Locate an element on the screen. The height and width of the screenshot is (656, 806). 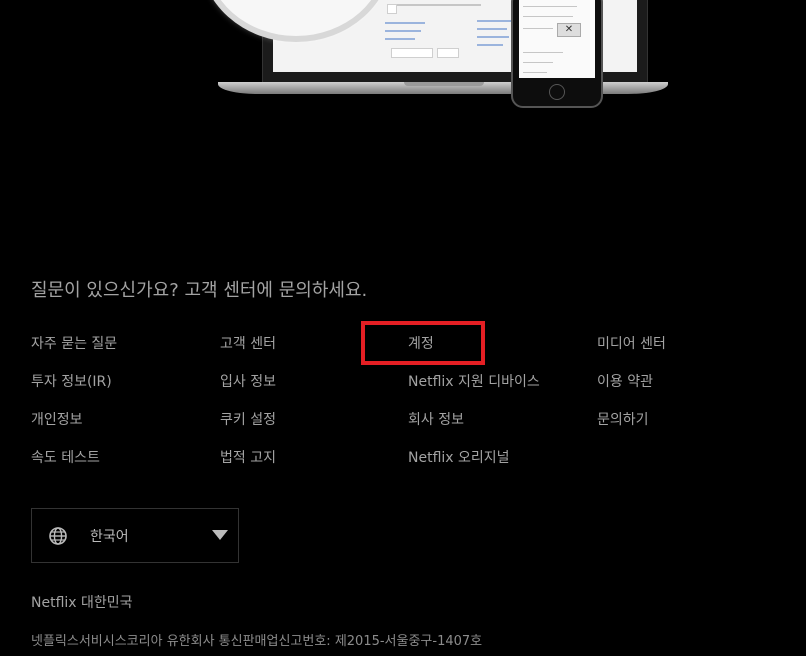
country-label: Netflix 대한민국 is located at coordinates (82, 603).